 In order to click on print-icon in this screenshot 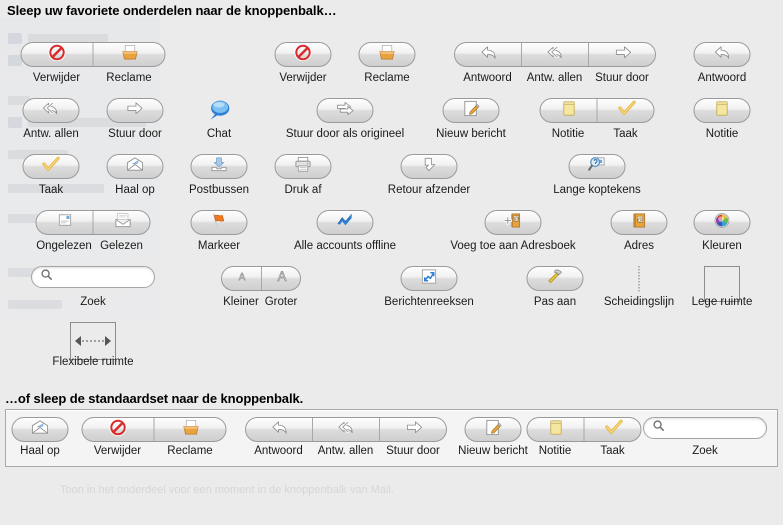, I will do `click(303, 167)`.